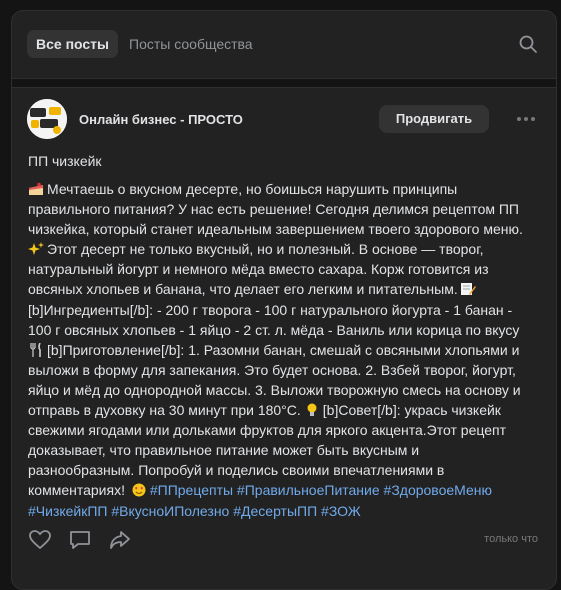  Describe the element at coordinates (528, 44) in the screenshot. I see `search-icon` at that location.